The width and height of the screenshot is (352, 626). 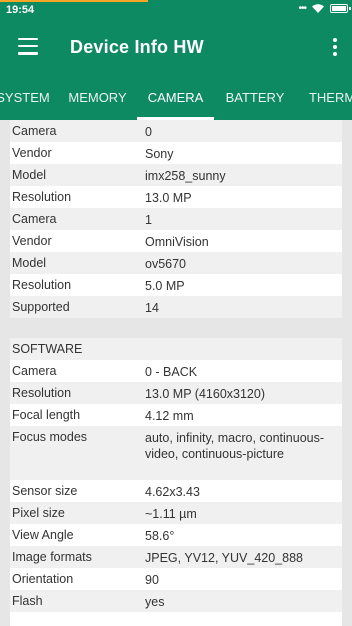 I want to click on row-label: Flash, so click(x=27, y=601).